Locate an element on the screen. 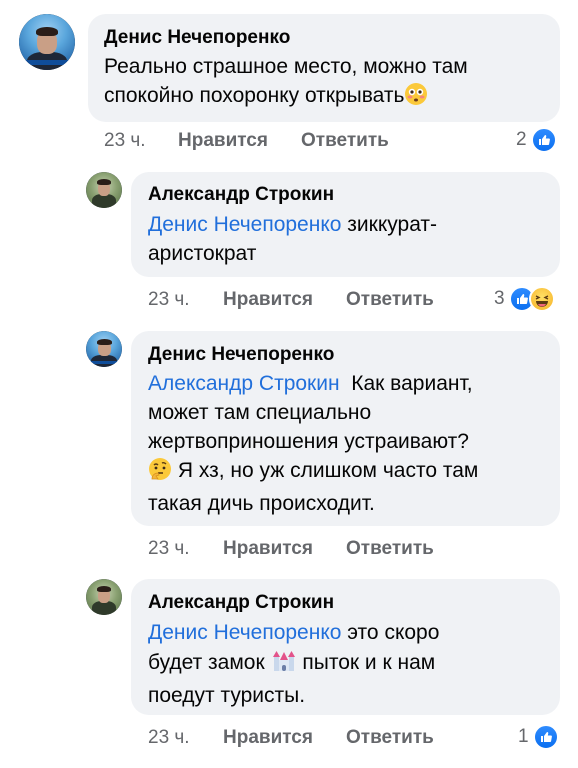 Image resolution: width=578 pixels, height=768 pixels. comment-line: может там специально is located at coordinates (260, 412).